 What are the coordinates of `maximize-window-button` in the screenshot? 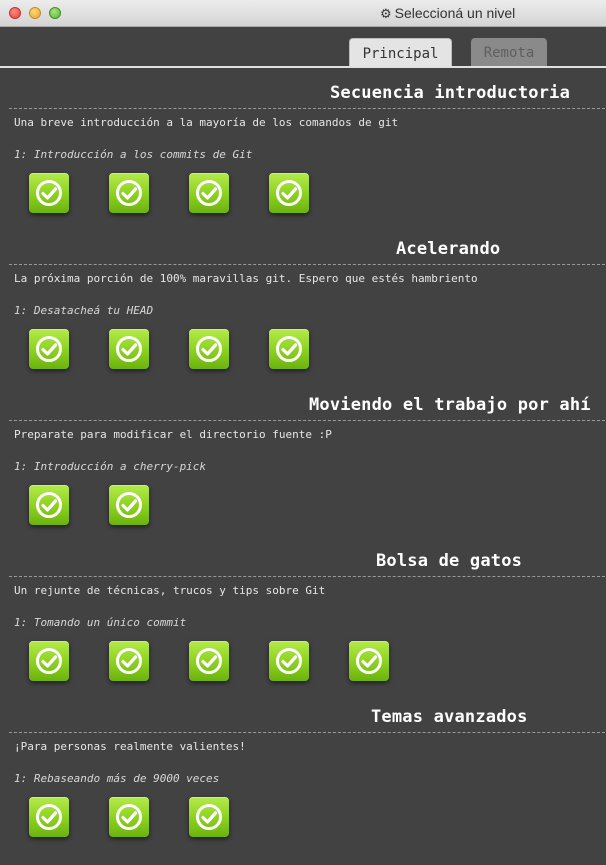 It's located at (55, 13).